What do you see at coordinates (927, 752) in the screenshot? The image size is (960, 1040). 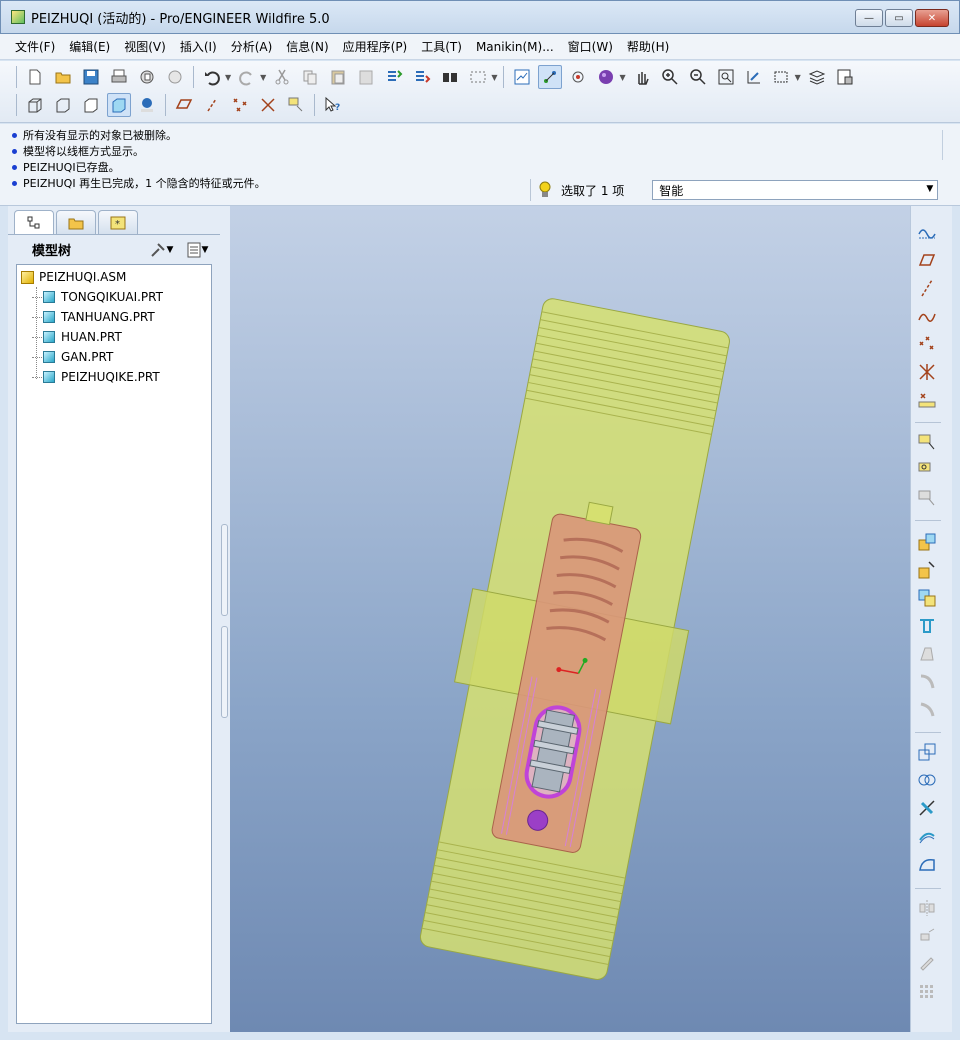 I see `copy-feature-icon` at bounding box center [927, 752].